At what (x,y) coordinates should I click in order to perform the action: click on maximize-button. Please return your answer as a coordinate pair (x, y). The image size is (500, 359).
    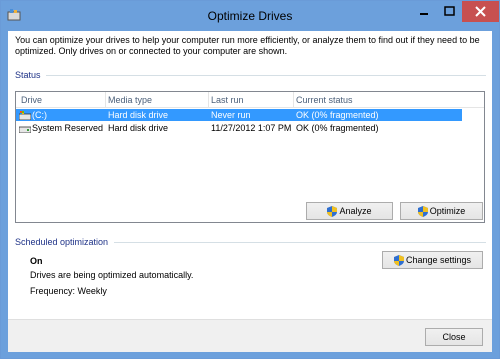
    Looking at the image, I should click on (449, 11).